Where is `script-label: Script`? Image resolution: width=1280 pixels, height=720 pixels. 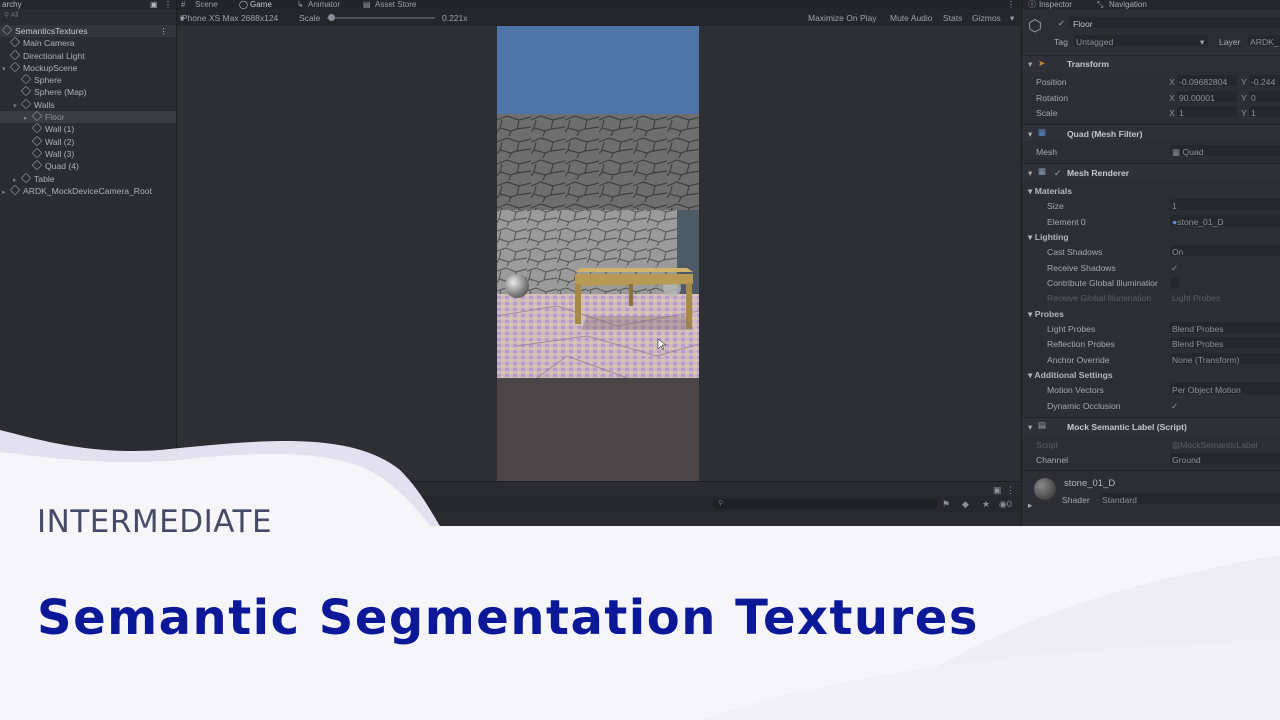
script-label: Script is located at coordinates (1047, 445).